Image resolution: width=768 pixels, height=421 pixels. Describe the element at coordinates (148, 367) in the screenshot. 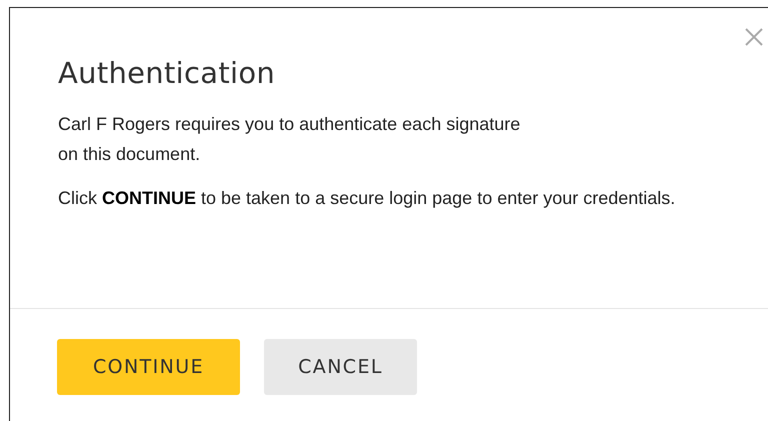

I see `continue-button: CONTINUE` at that location.